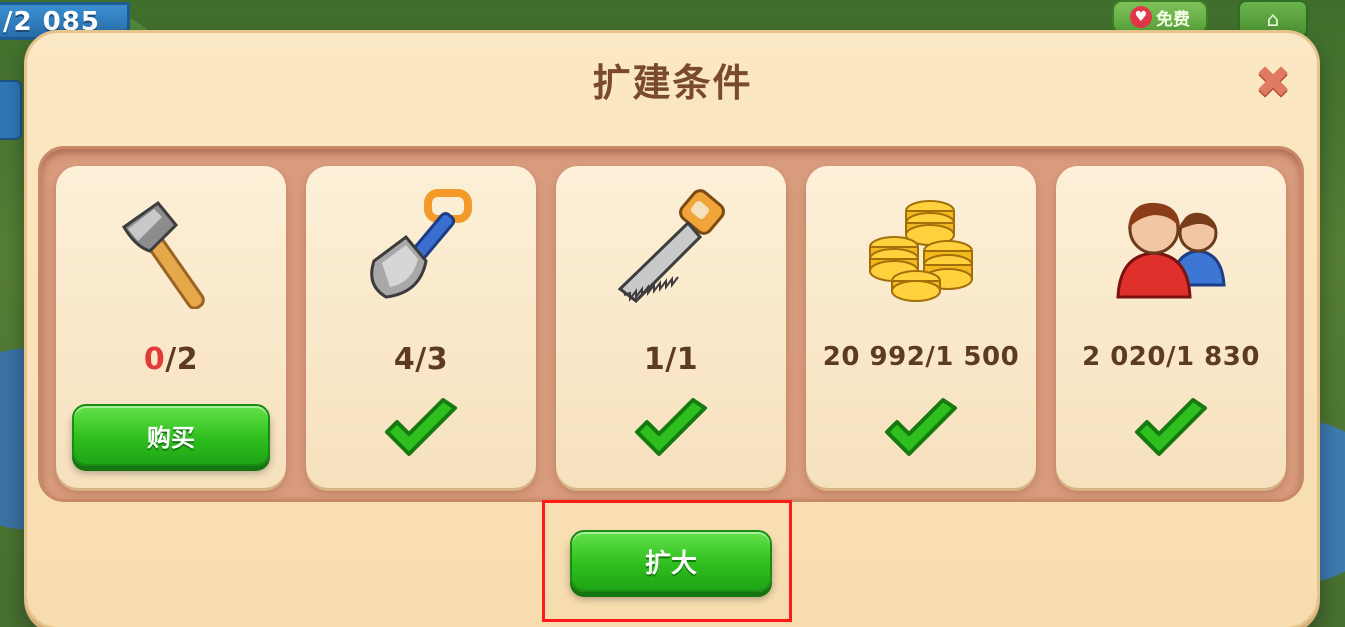 Image resolution: width=1345 pixels, height=627 pixels. What do you see at coordinates (171, 435) in the screenshot?
I see `buy-button: 购买` at bounding box center [171, 435].